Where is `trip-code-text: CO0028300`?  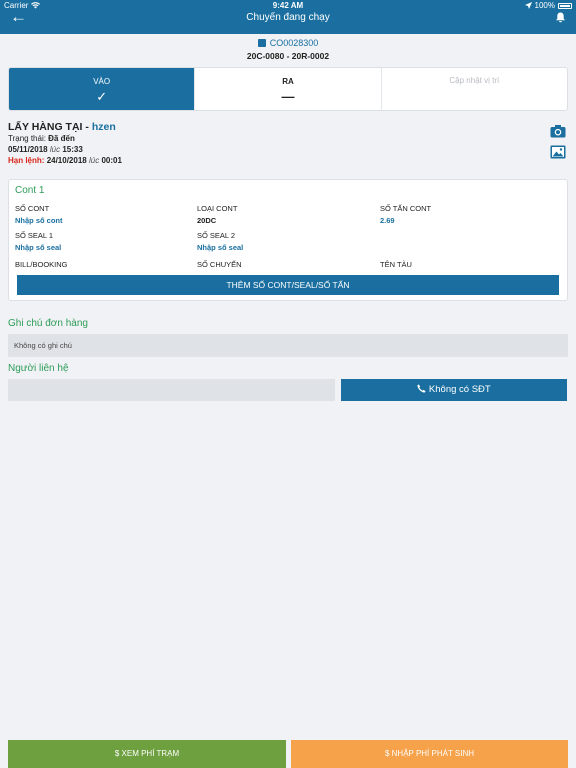 trip-code-text: CO0028300 is located at coordinates (294, 43).